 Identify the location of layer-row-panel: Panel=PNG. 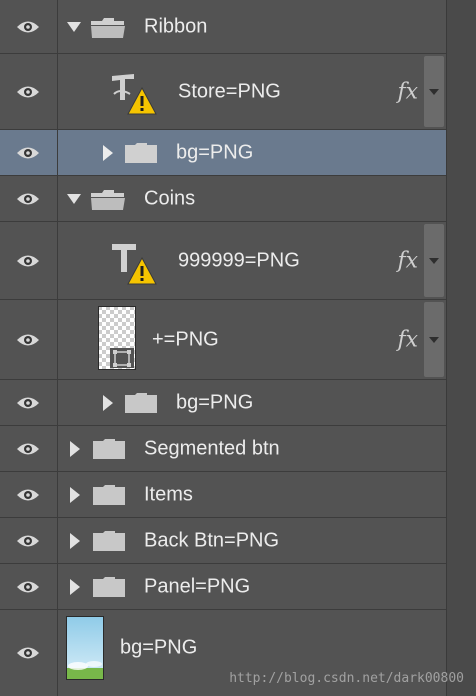
(223, 587).